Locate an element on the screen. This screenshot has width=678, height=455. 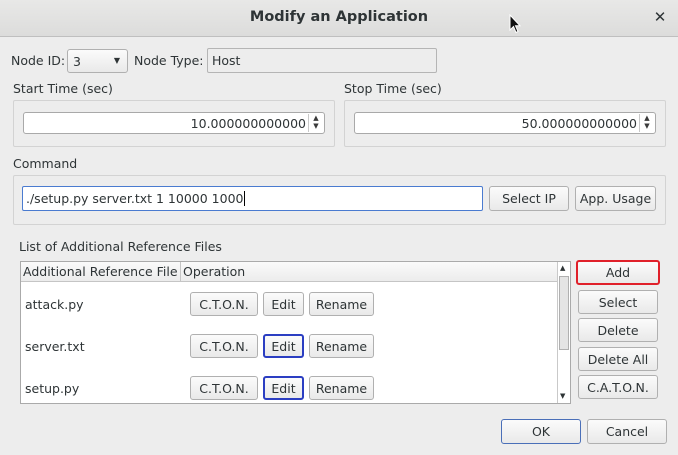
node-id-value: 3 is located at coordinates (77, 61).